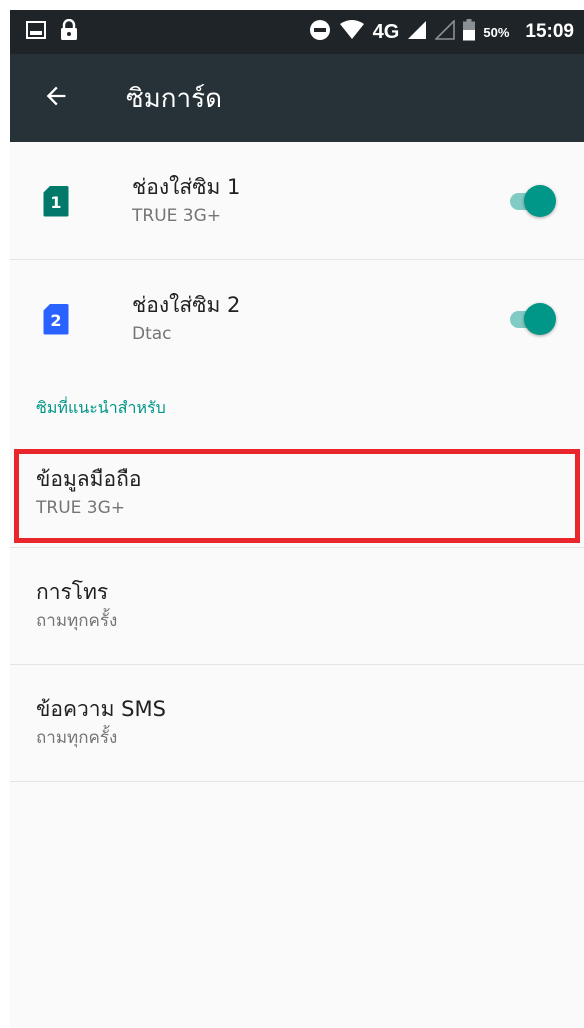 The image size is (584, 1028). What do you see at coordinates (36, 32) in the screenshot?
I see `image-icon` at bounding box center [36, 32].